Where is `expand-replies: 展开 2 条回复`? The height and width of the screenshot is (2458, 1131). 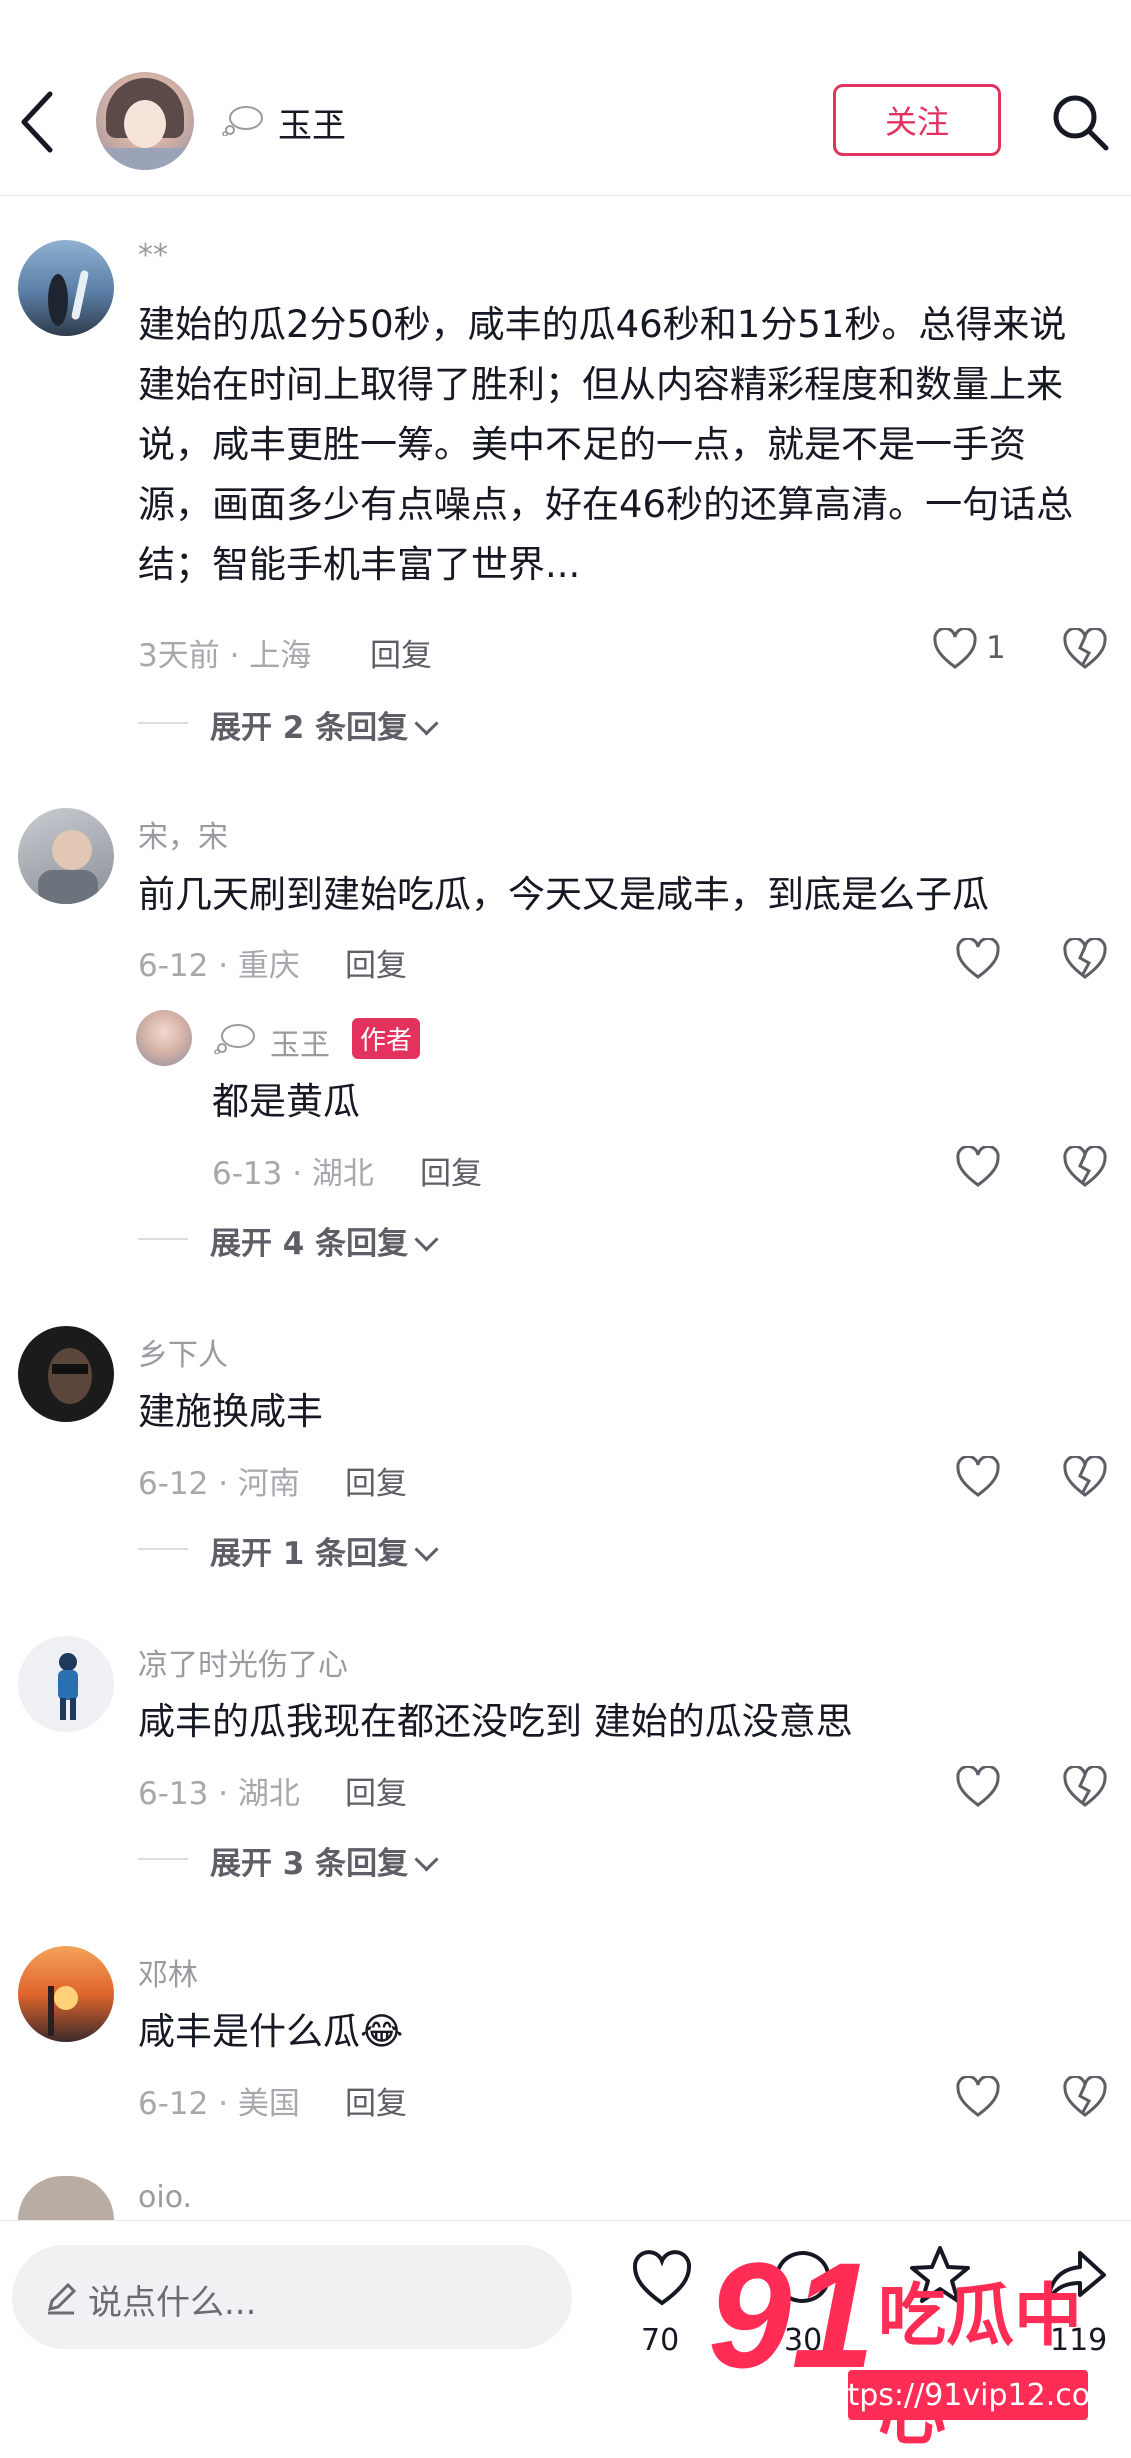 expand-replies: 展开 2 条回复 is located at coordinates (324, 724).